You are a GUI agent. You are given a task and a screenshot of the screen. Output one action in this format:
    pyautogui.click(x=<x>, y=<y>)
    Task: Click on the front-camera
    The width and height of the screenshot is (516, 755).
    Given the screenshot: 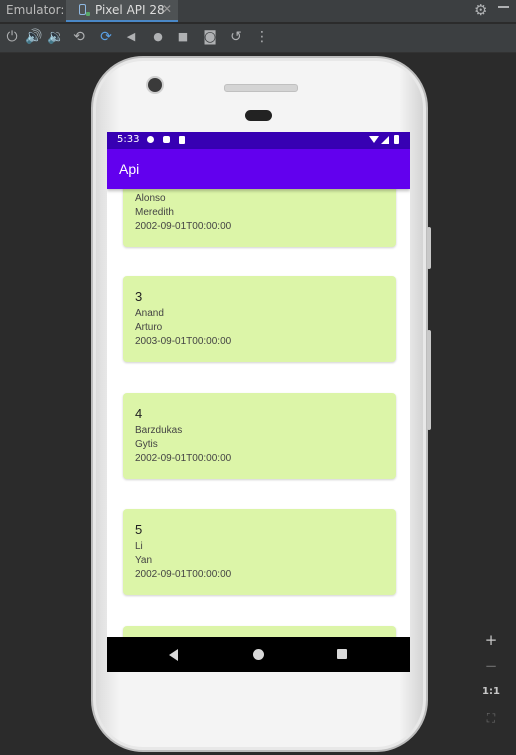 What is the action you would take?
    pyautogui.click(x=155, y=85)
    